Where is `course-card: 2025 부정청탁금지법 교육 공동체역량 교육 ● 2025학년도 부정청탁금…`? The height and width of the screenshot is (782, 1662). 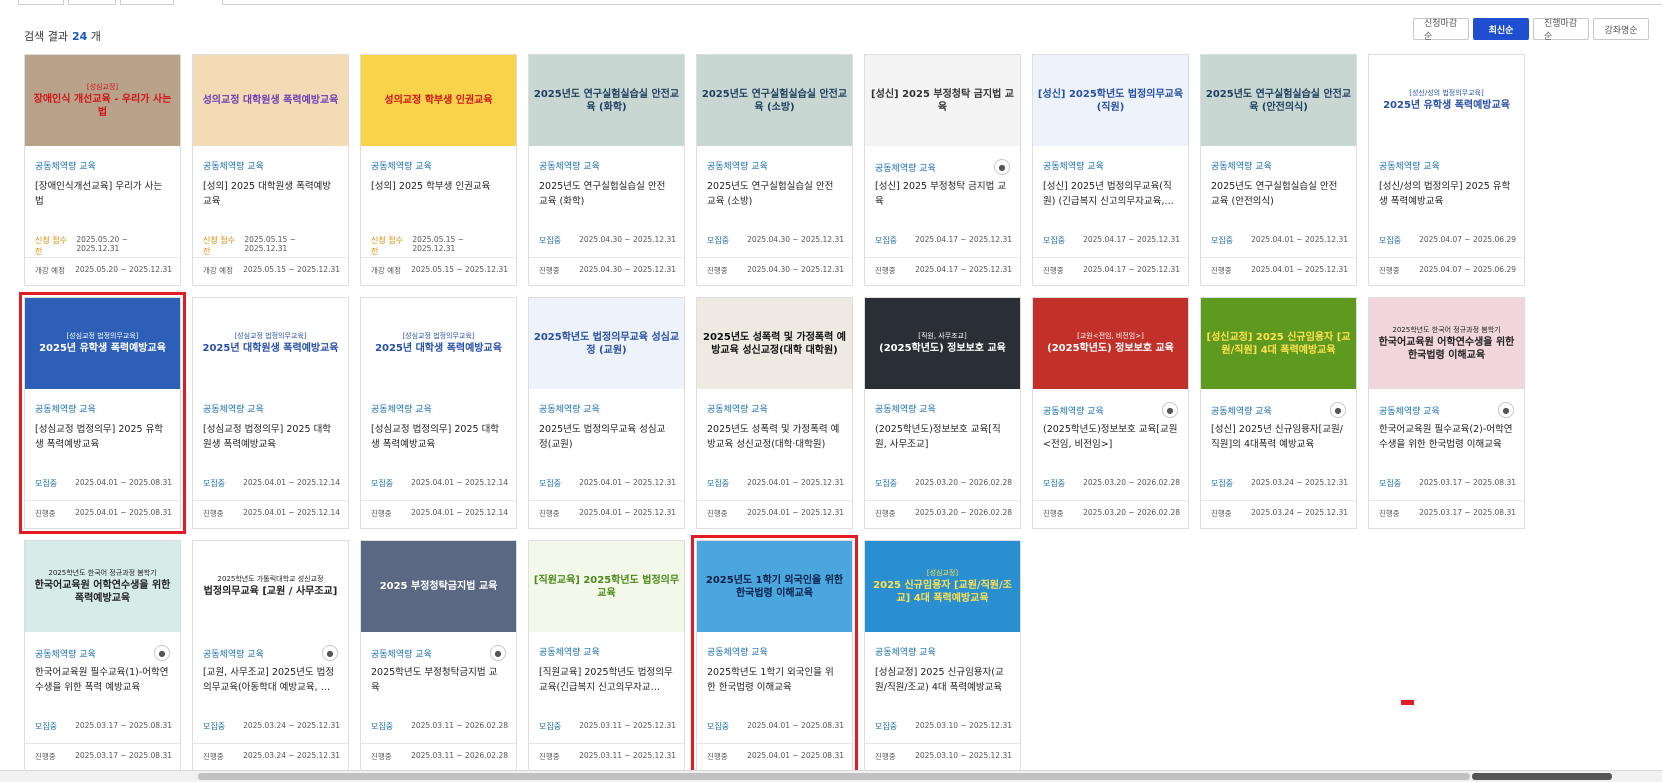
course-card: 2025 부정청탁금지법 교육 공동체역량 교육 ● 2025학년도 부정청탁금… is located at coordinates (438, 656).